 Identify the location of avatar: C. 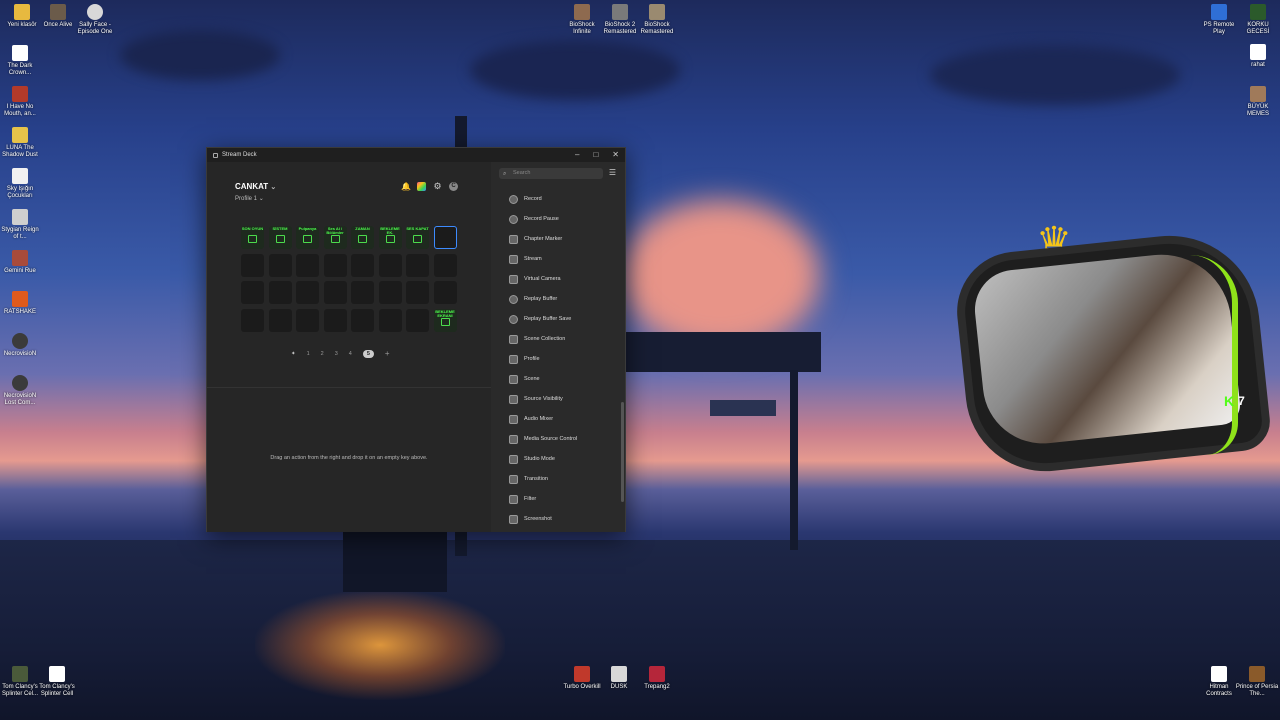
(453, 186).